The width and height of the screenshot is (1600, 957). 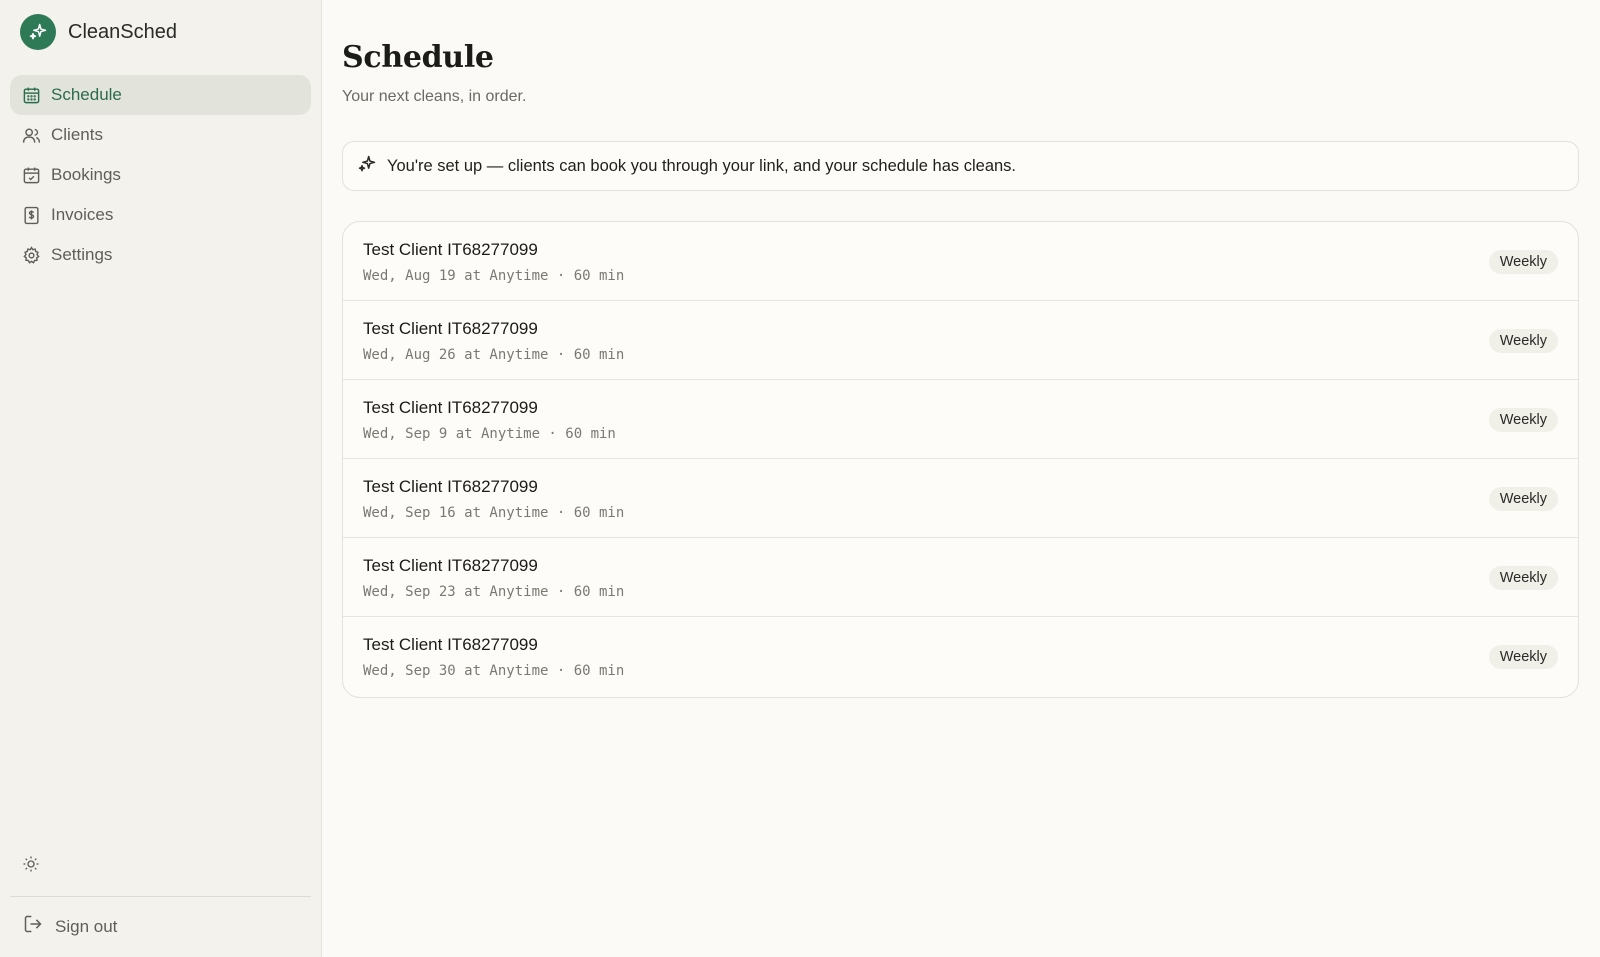 What do you see at coordinates (86, 94) in the screenshot?
I see `sidebar-item-label: Schedule` at bounding box center [86, 94].